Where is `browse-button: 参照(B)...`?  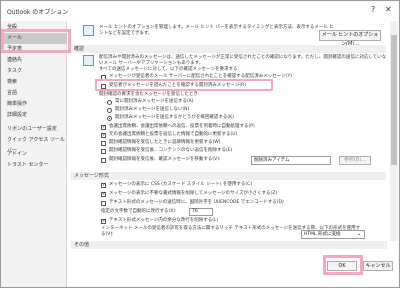 browse-button: 参照(B)... is located at coordinates (355, 160).